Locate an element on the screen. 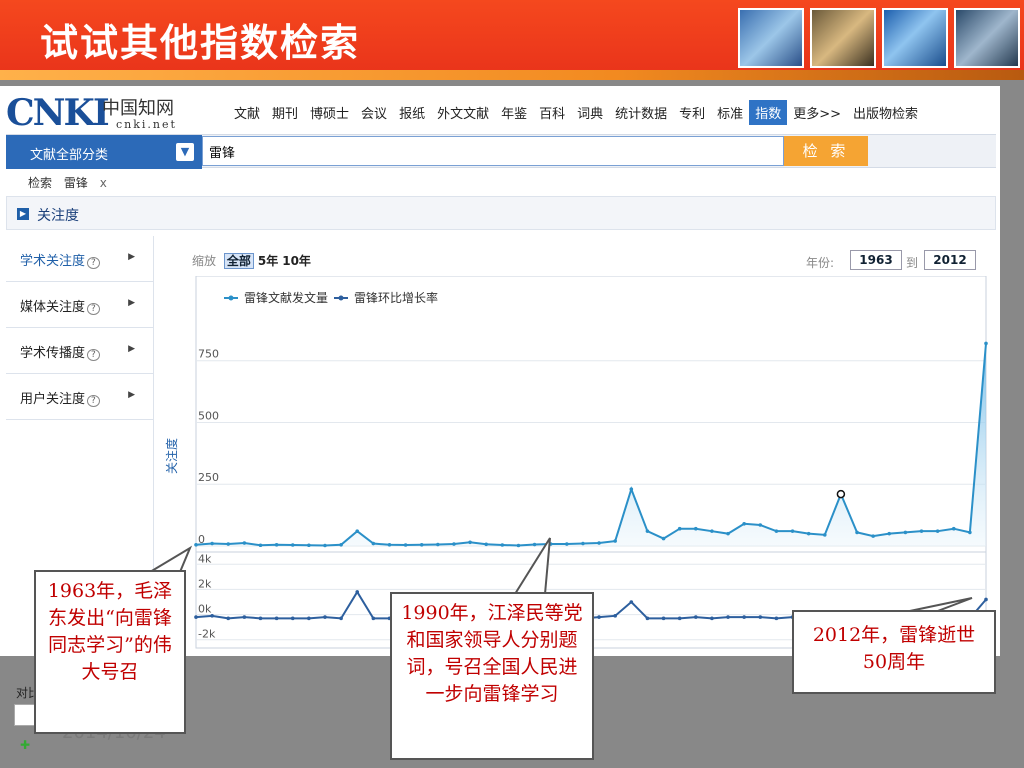 Image resolution: width=1024 pixels, height=768 pixels. callout-1990: 1990年，江泽民等党和国家领导人分别题词，号召全国人民进一步向雷锋学习 is located at coordinates (492, 676).